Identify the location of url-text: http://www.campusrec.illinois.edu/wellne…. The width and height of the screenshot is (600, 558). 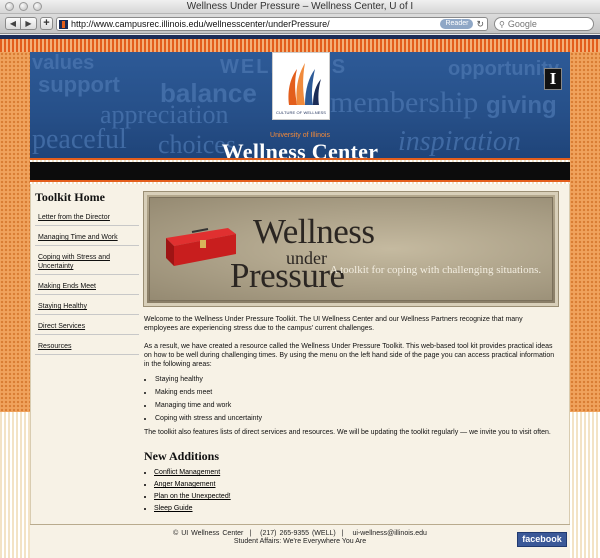
(255, 24).